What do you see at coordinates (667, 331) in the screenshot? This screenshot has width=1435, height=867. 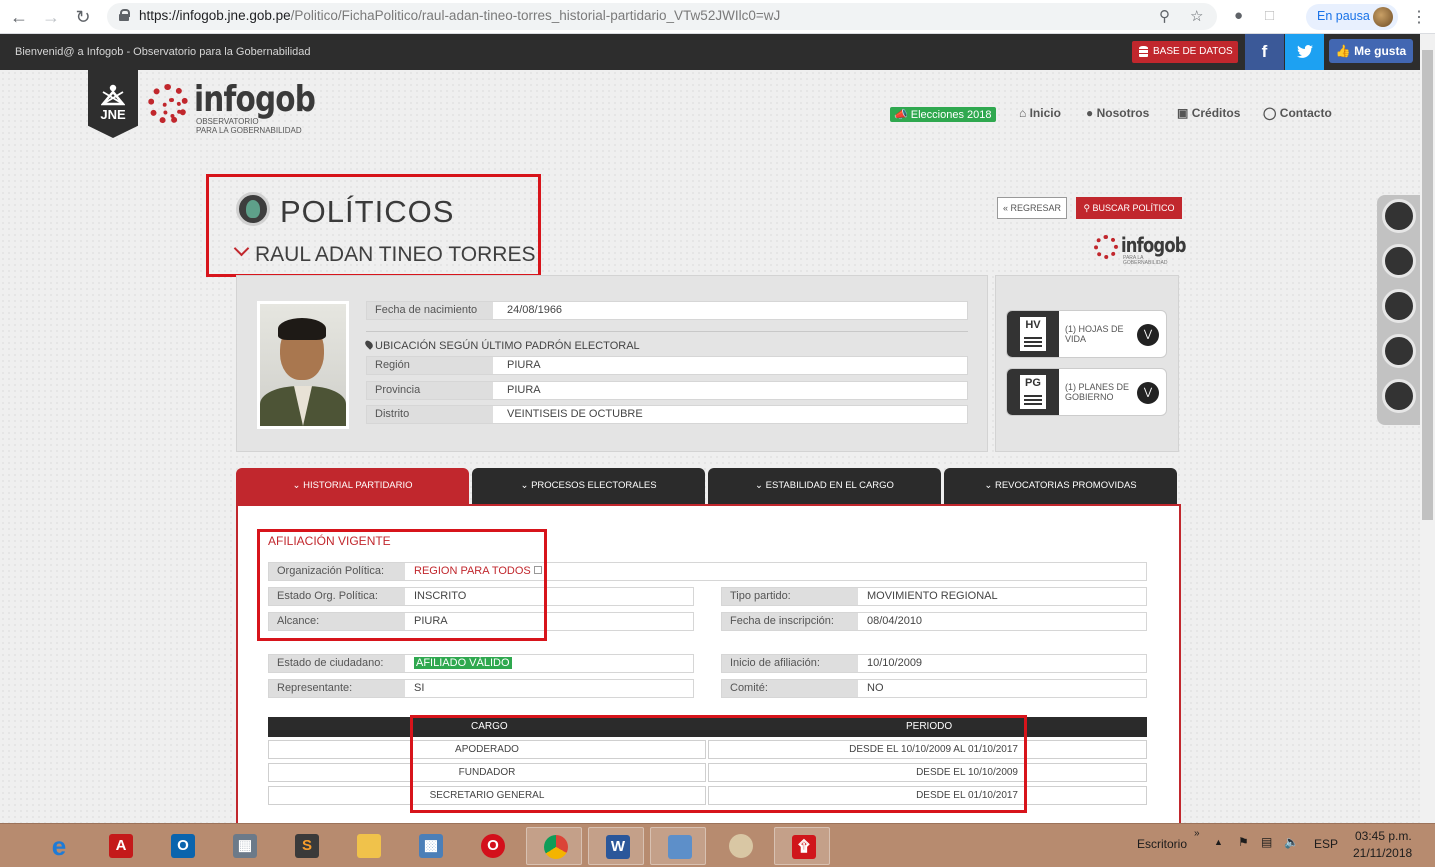 I see `divider` at bounding box center [667, 331].